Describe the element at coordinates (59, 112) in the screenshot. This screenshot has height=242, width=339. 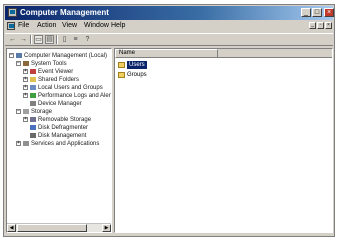
I see `tree-item: − Storage` at that location.